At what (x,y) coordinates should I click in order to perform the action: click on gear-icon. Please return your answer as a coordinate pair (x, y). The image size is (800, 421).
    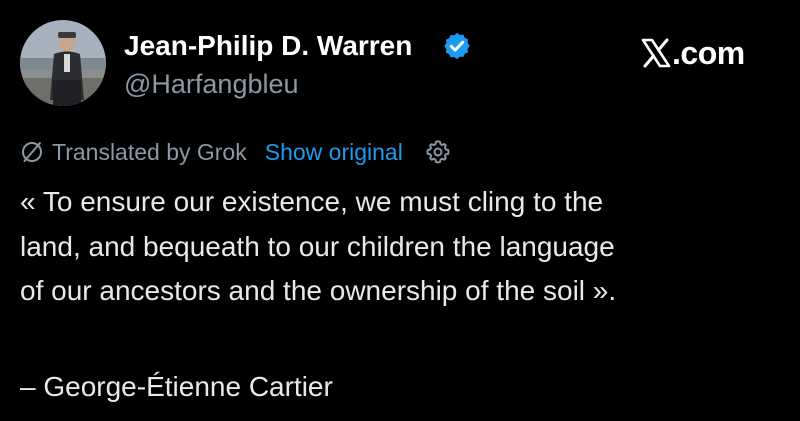
    Looking at the image, I should click on (438, 152).